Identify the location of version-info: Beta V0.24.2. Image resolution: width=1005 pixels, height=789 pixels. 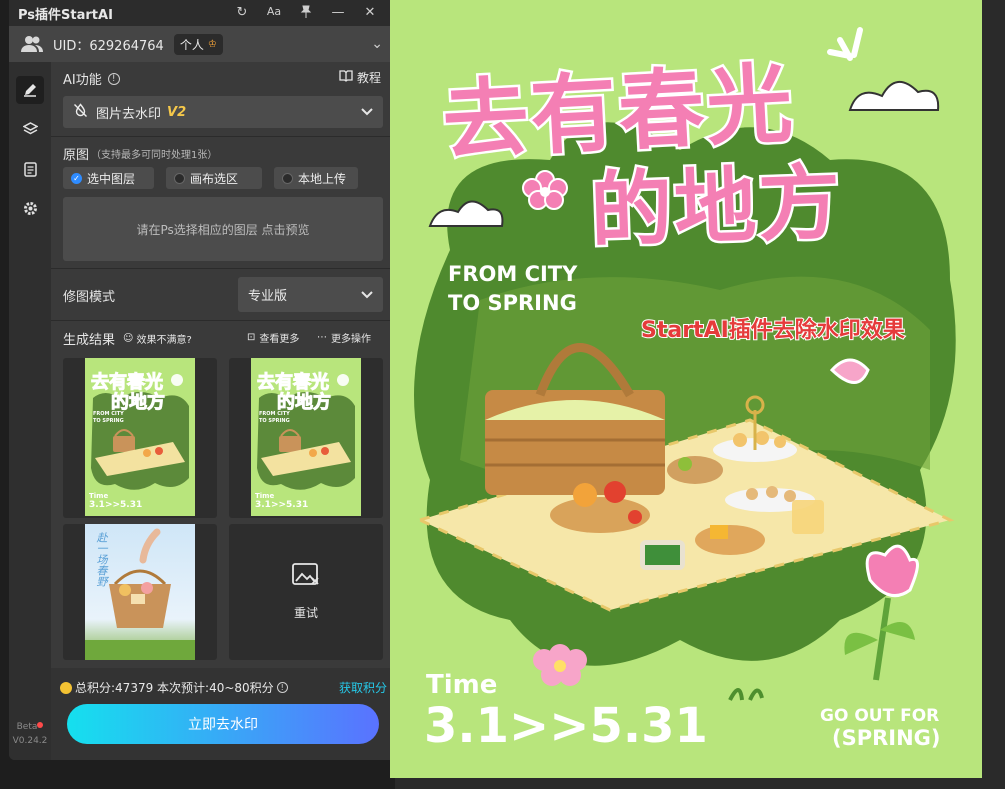
(30, 734).